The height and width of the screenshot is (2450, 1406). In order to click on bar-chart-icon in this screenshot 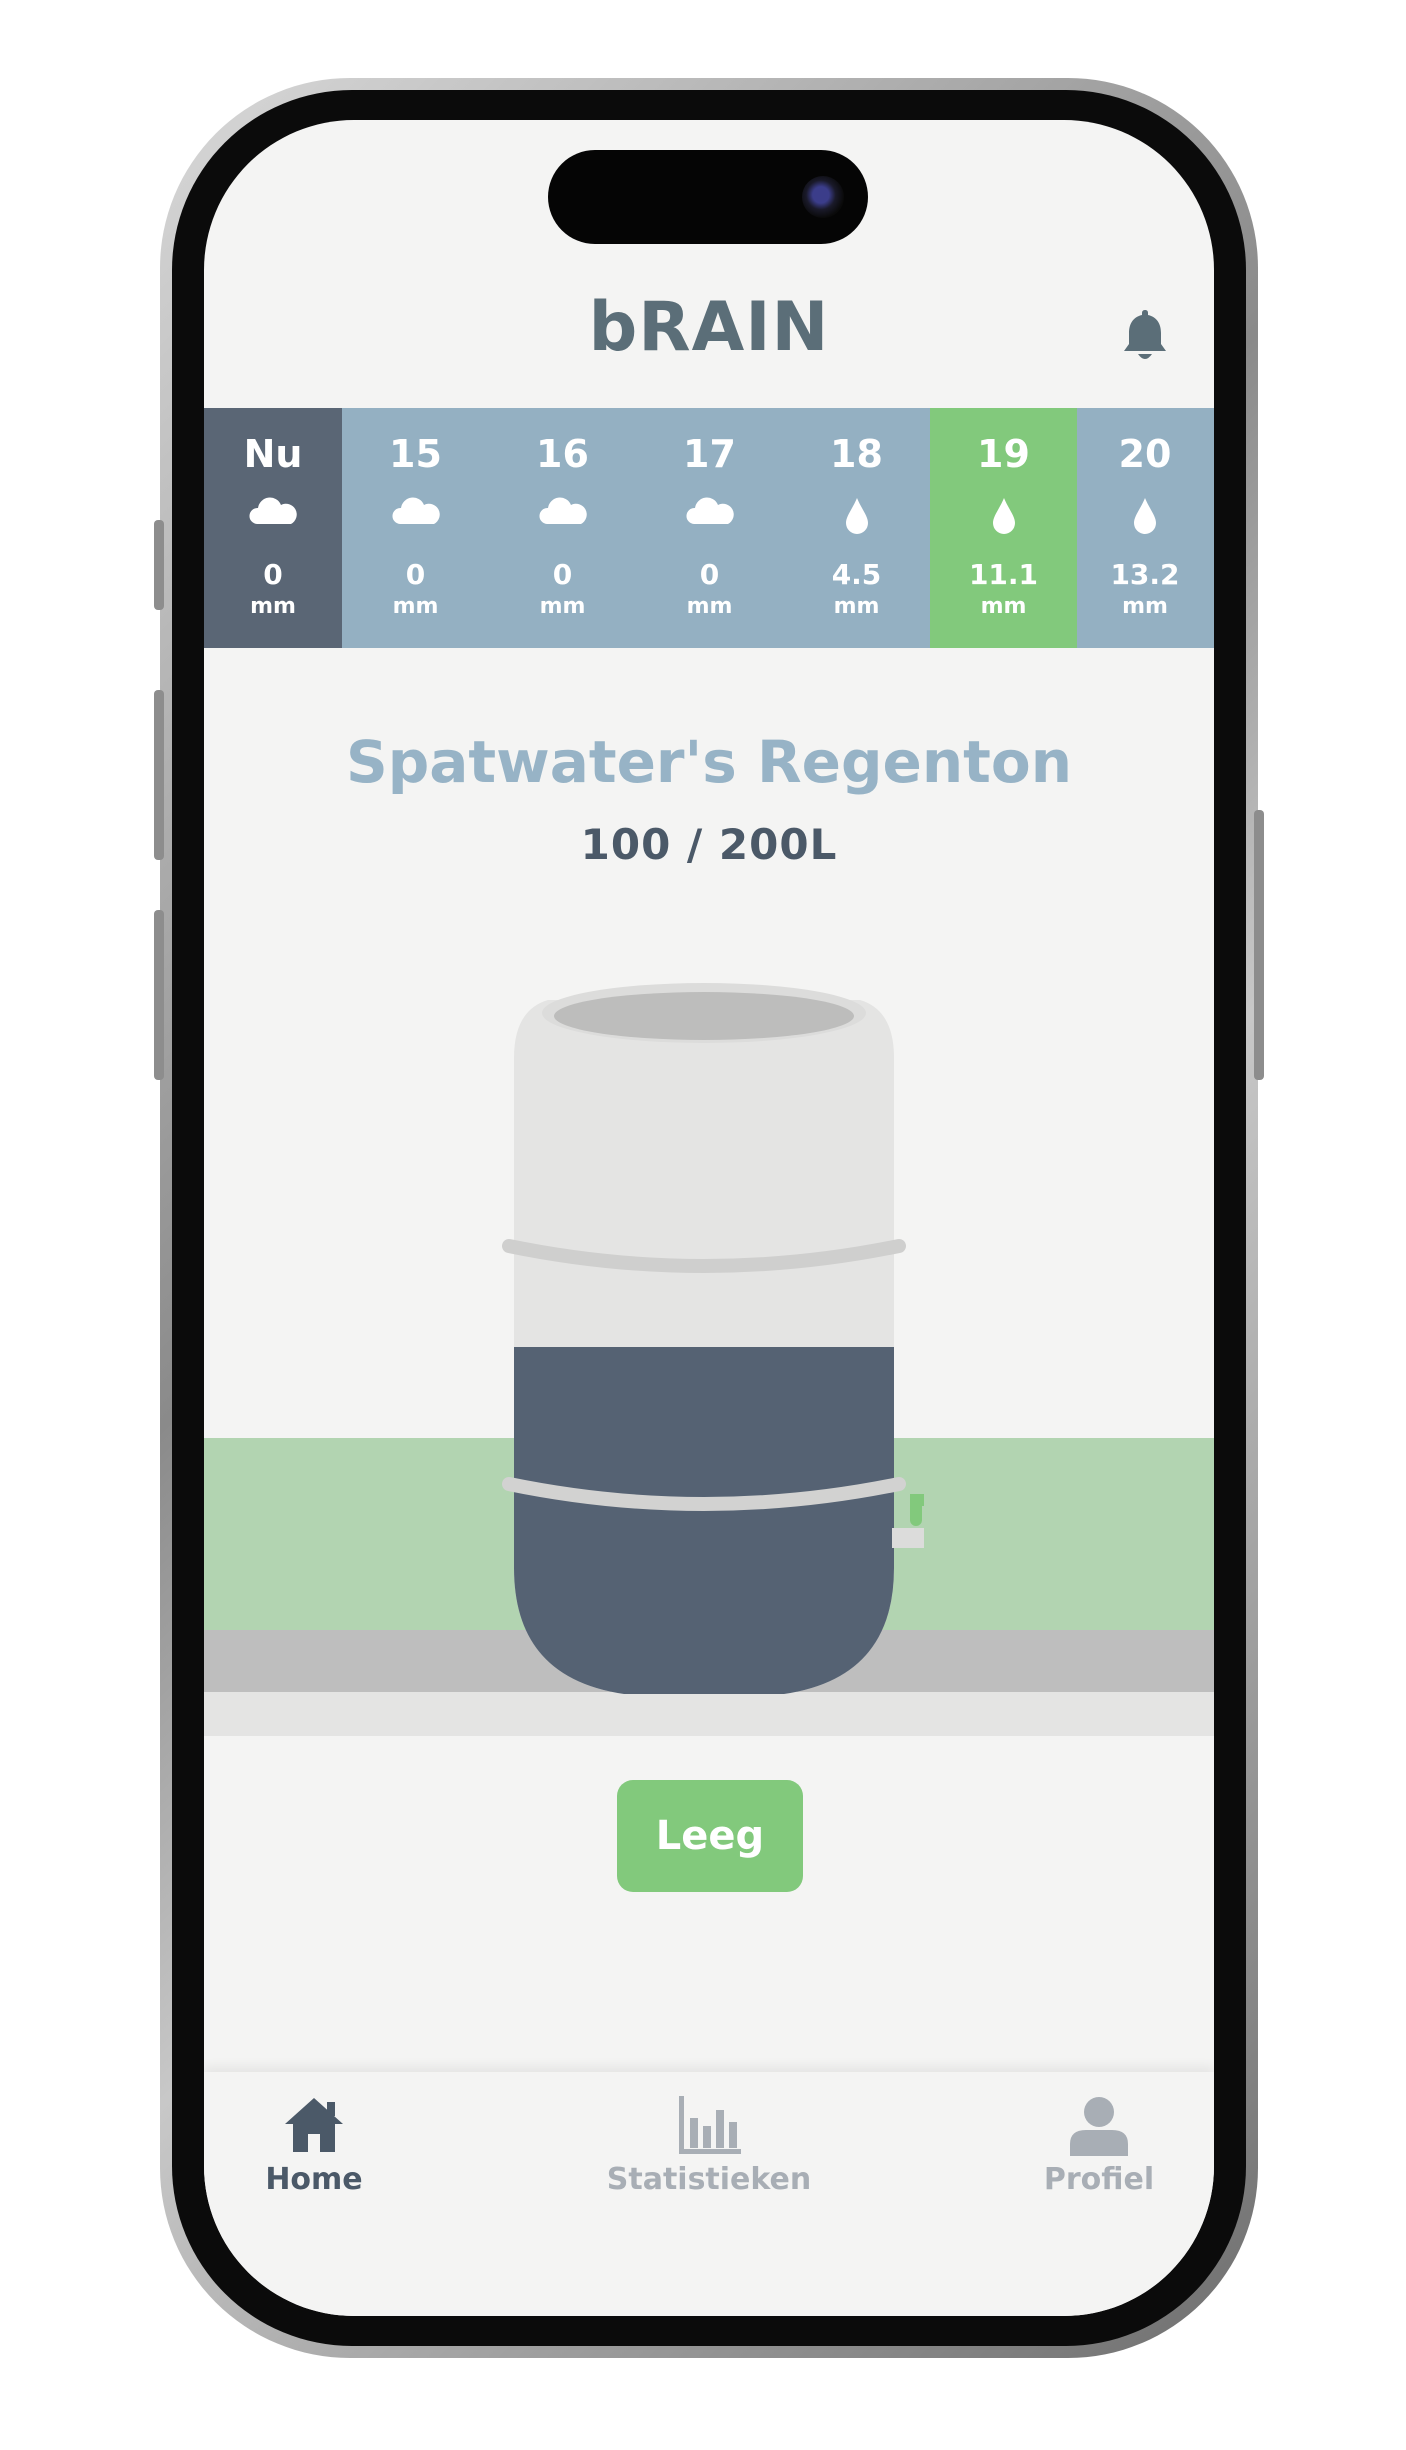, I will do `click(710, 2125)`.